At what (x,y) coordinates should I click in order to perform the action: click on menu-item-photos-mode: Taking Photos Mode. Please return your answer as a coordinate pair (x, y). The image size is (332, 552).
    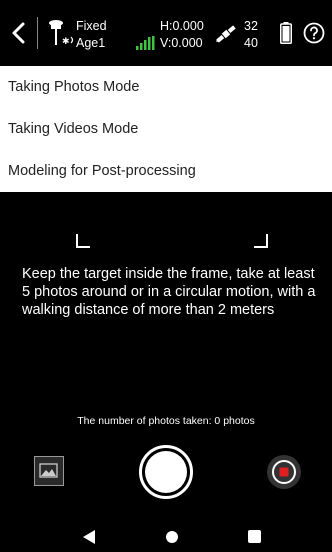
    Looking at the image, I should click on (166, 87).